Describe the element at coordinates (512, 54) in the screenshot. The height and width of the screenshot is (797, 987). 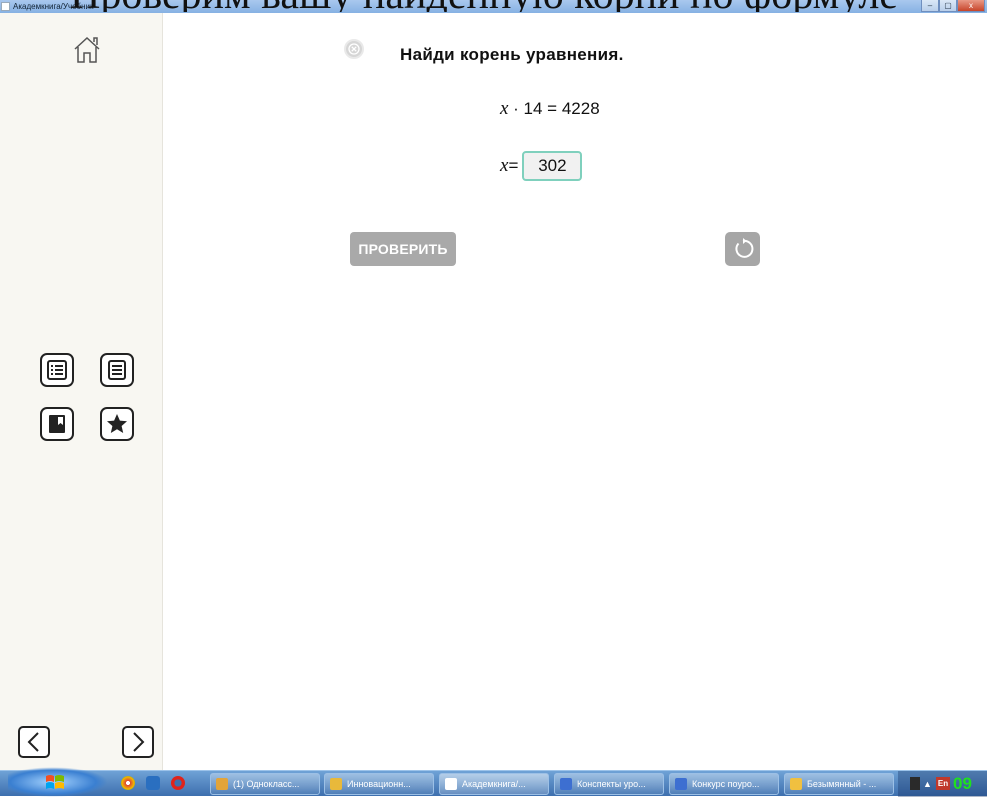
I see `task-title: Найди корень уравнения.` at that location.